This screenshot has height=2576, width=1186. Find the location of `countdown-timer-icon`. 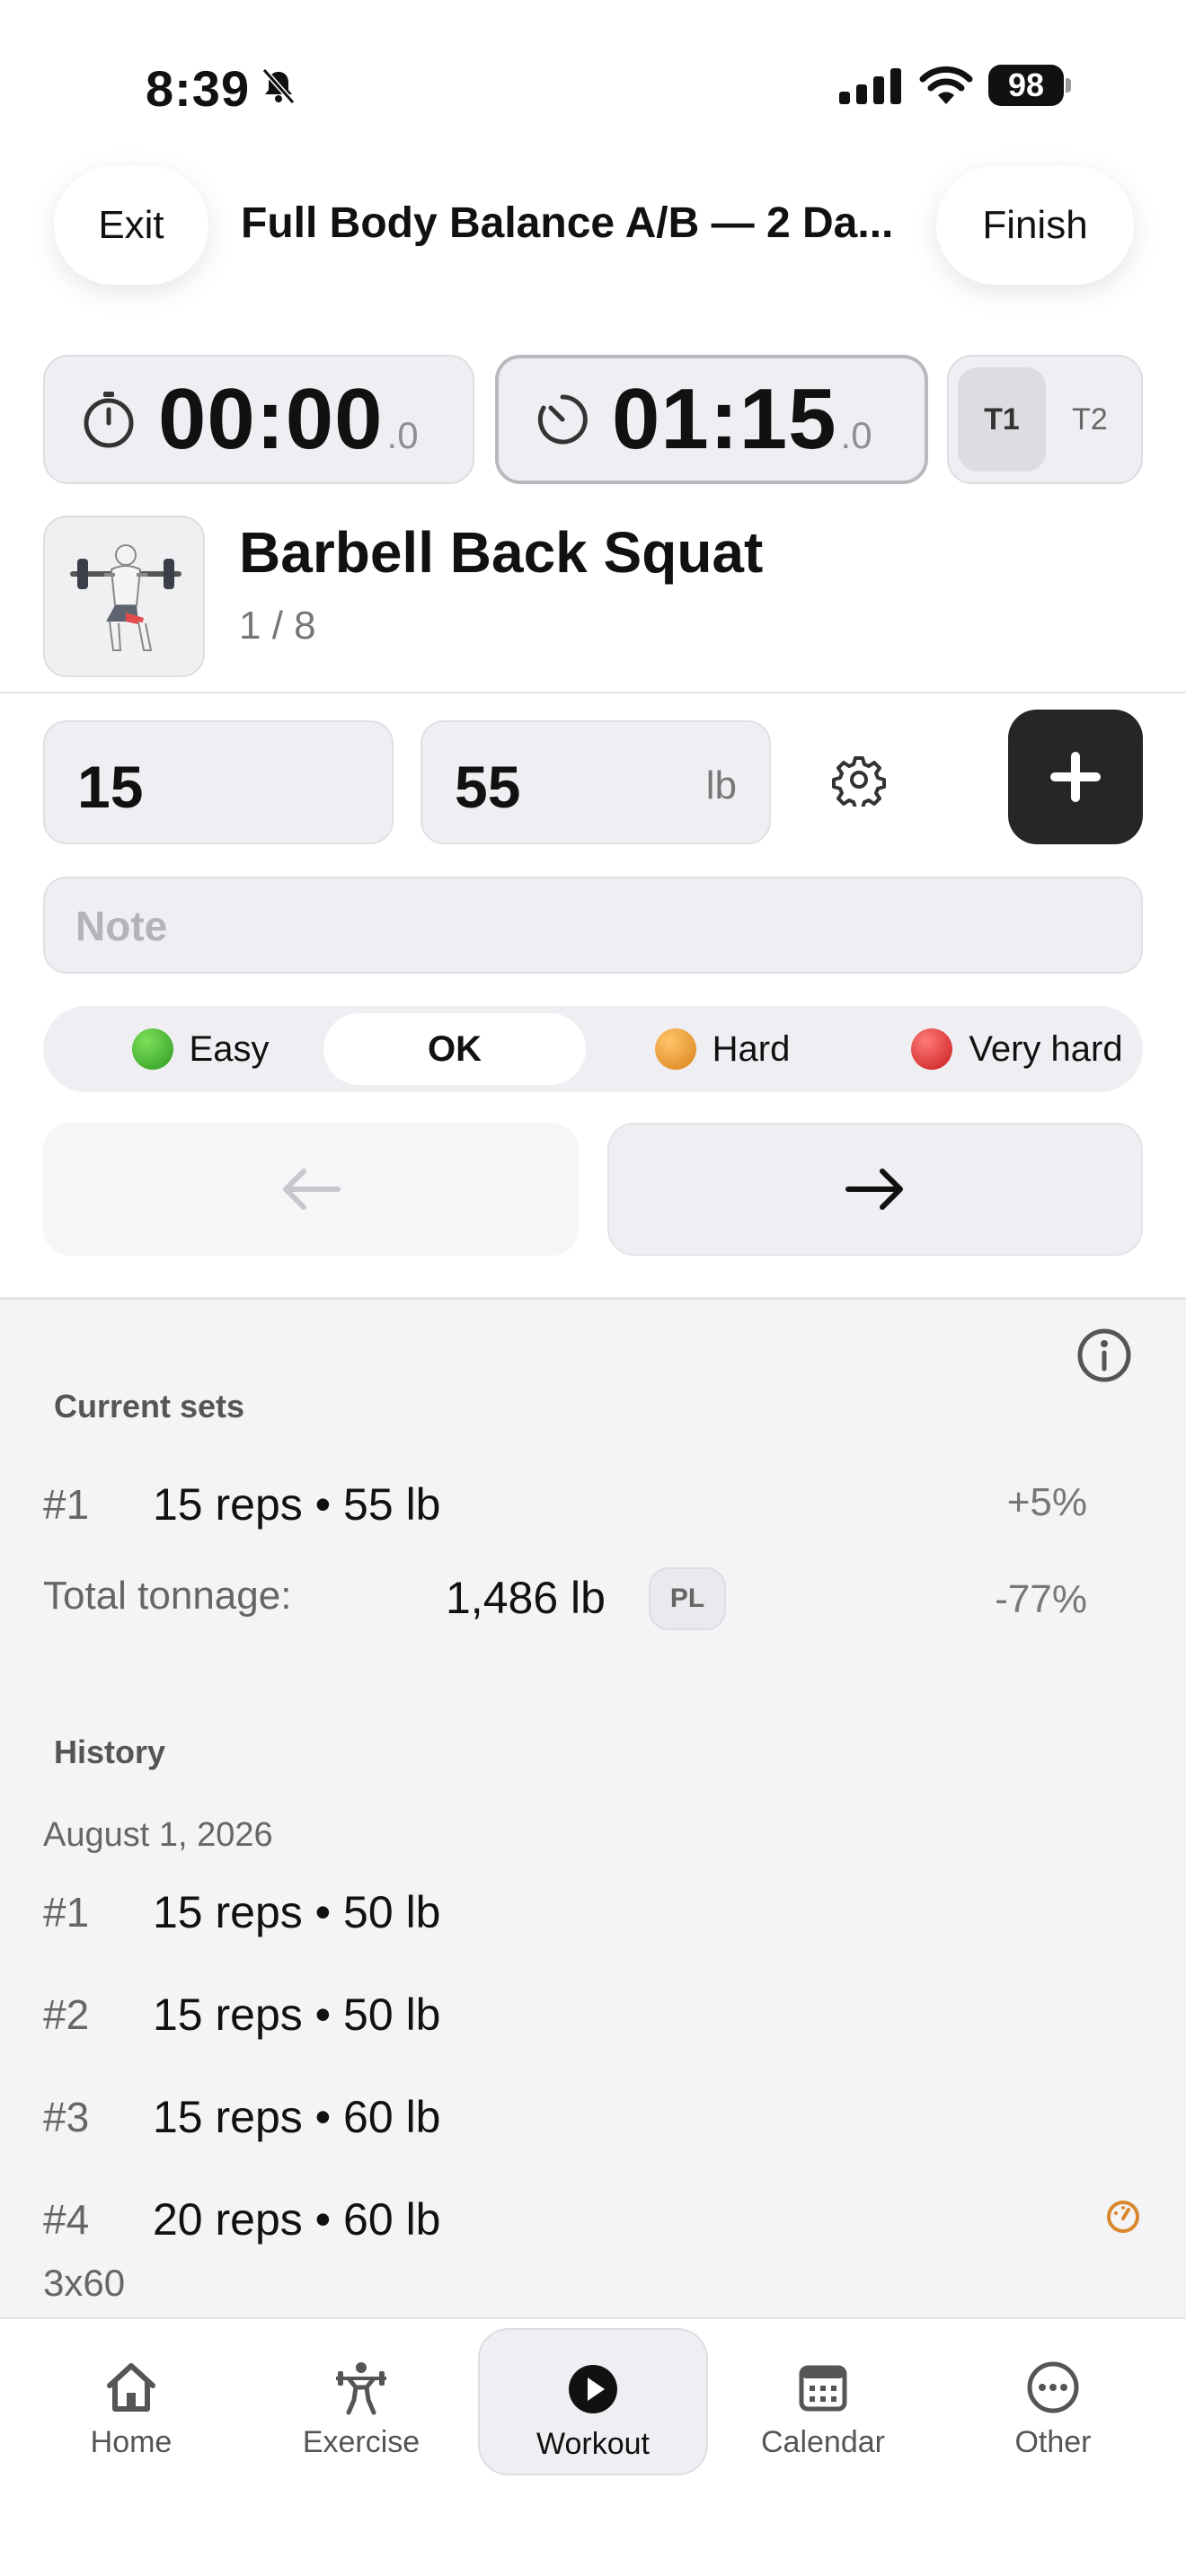

countdown-timer-icon is located at coordinates (562, 419).